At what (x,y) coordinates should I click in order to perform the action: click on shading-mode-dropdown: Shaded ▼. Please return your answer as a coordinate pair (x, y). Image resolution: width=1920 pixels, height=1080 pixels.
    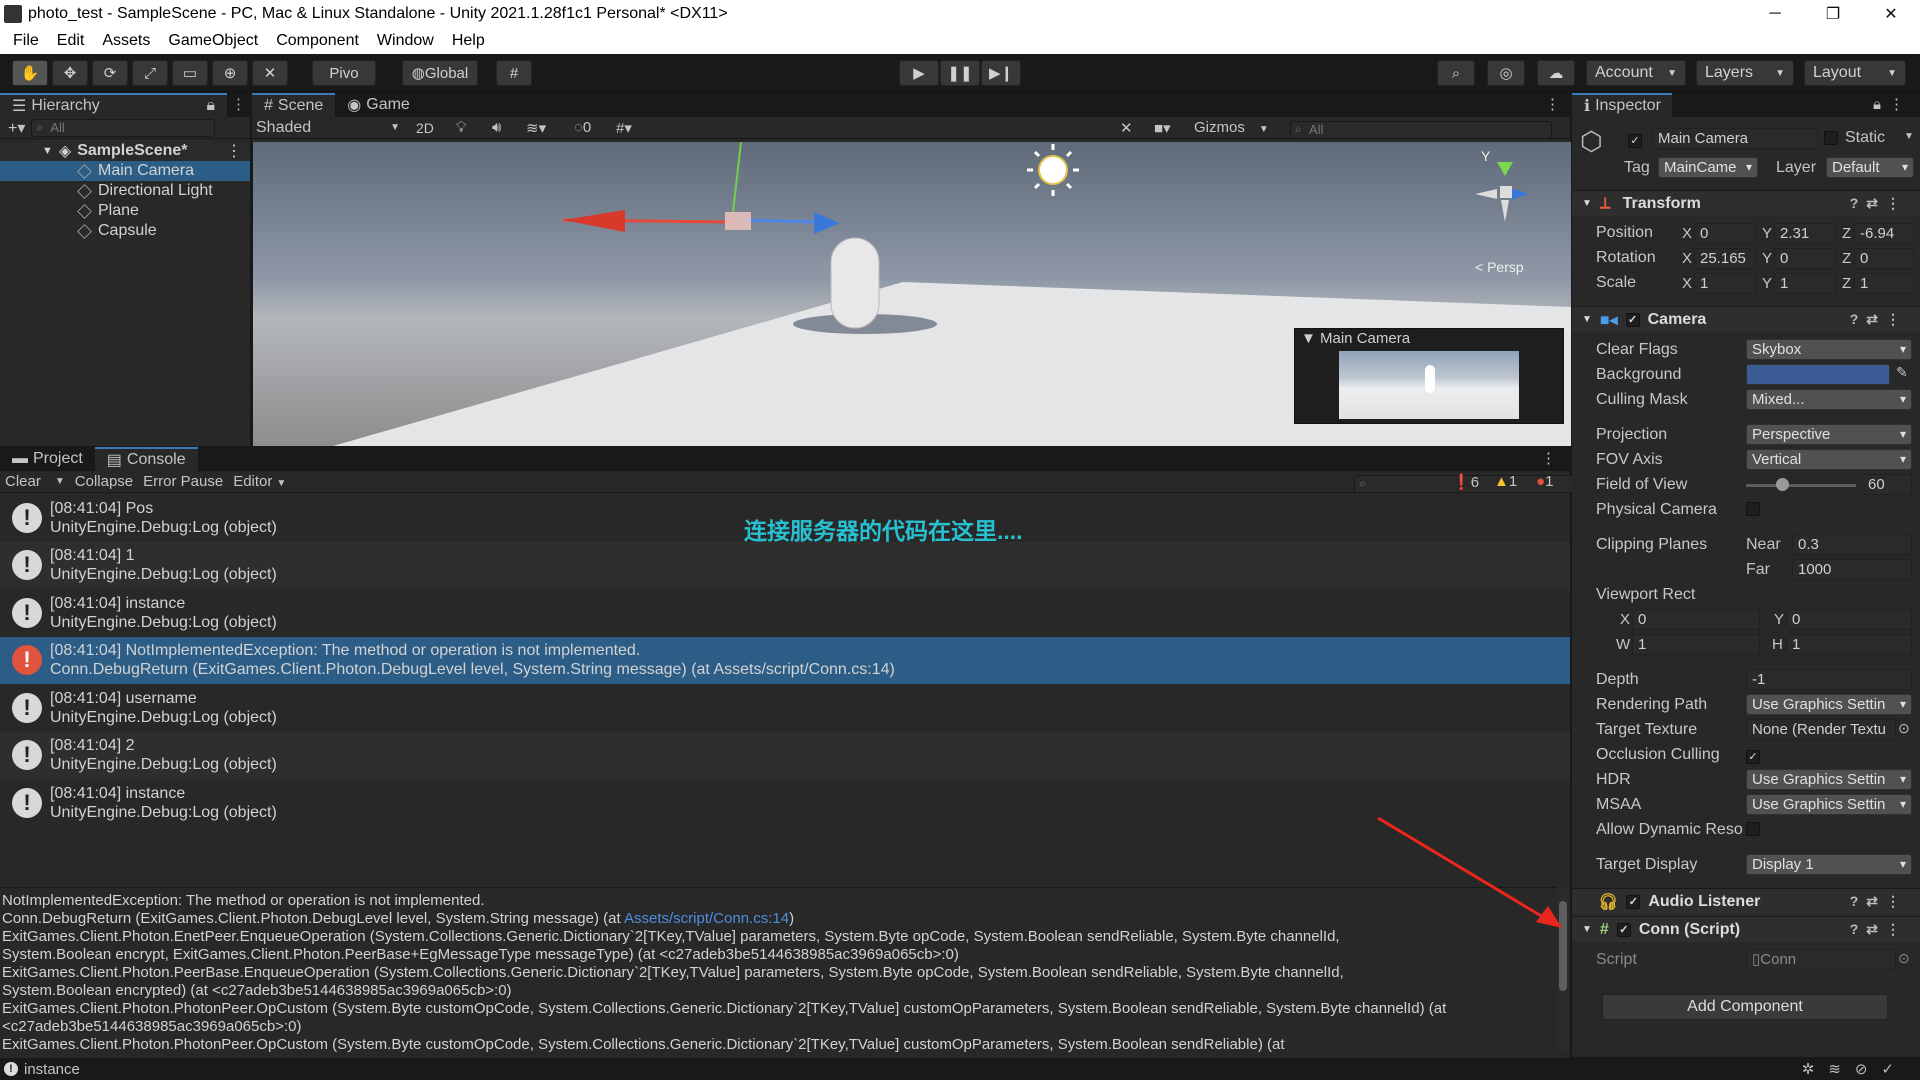
    Looking at the image, I should click on (330, 128).